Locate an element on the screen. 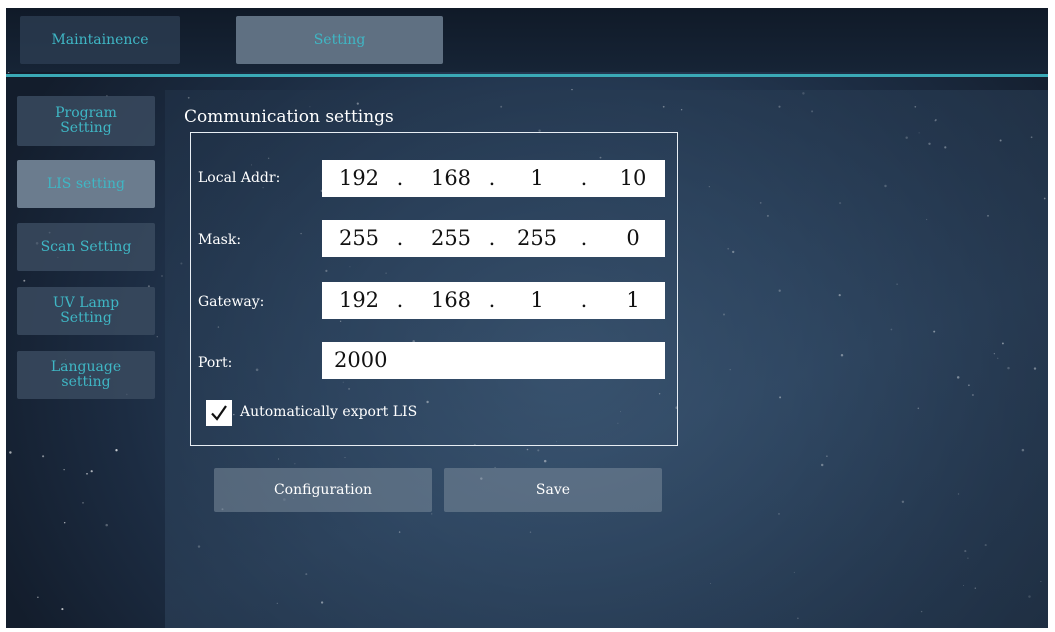 Image resolution: width=1055 pixels, height=632 pixels. configuration-button: Configuration is located at coordinates (323, 490).